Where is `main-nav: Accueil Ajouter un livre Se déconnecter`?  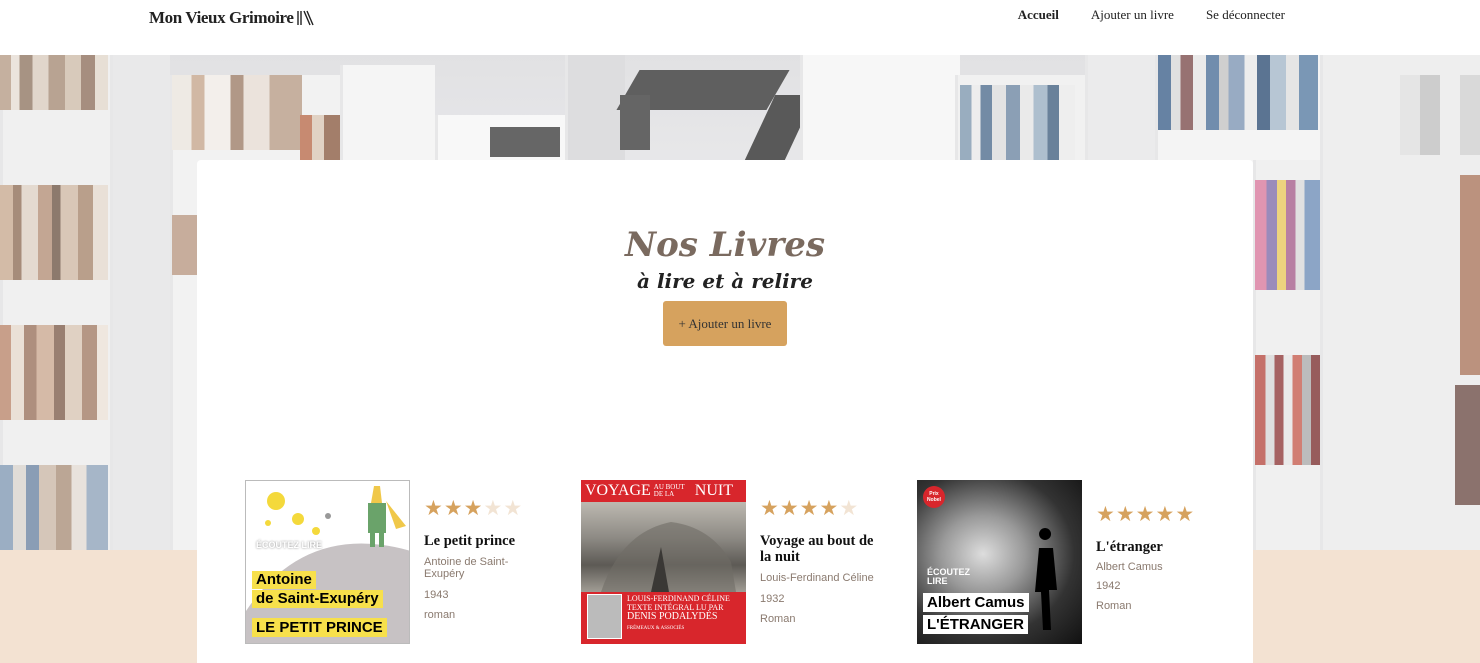
main-nav: Accueil Ajouter un livre Se déconnecter is located at coordinates (1151, 15).